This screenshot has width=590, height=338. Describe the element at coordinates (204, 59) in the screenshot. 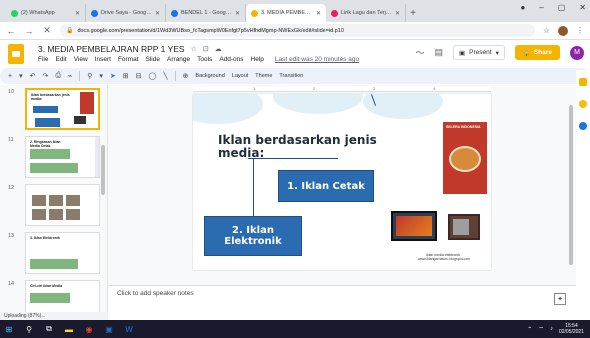

I see `menu-tools: Tools` at that location.